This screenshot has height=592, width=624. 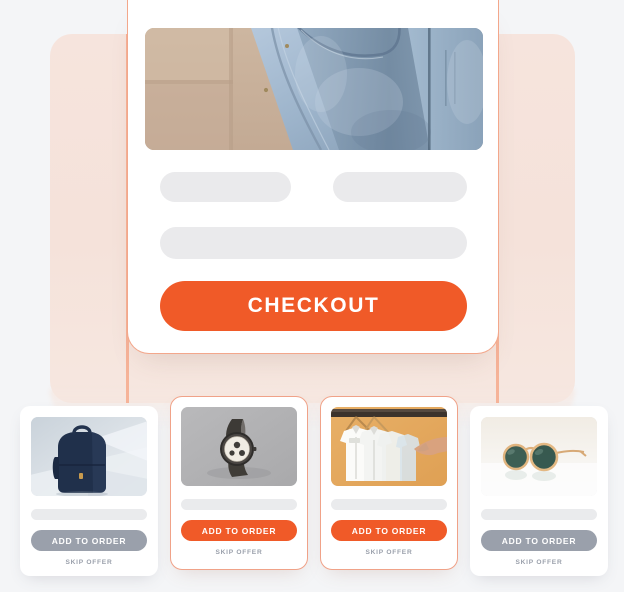 What do you see at coordinates (225, 187) in the screenshot?
I see `form-field-placeholder-left` at bounding box center [225, 187].